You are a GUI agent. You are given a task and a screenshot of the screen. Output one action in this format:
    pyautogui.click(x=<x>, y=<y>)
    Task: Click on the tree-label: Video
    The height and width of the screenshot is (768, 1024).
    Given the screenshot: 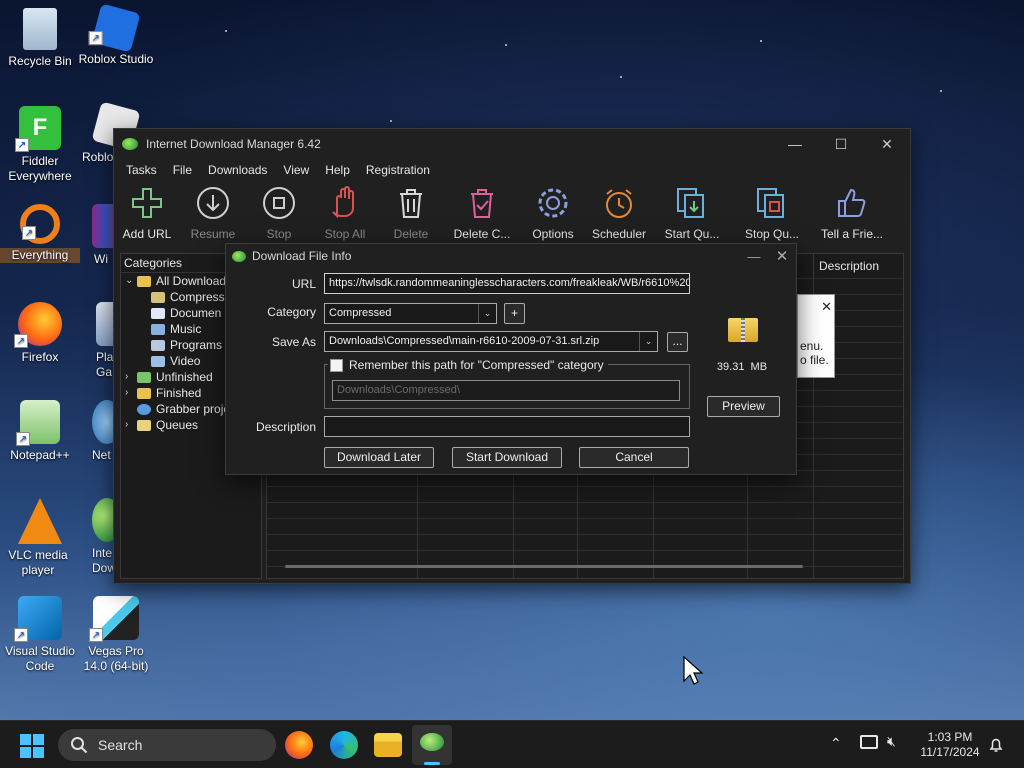 What is the action you would take?
    pyautogui.click(x=185, y=361)
    